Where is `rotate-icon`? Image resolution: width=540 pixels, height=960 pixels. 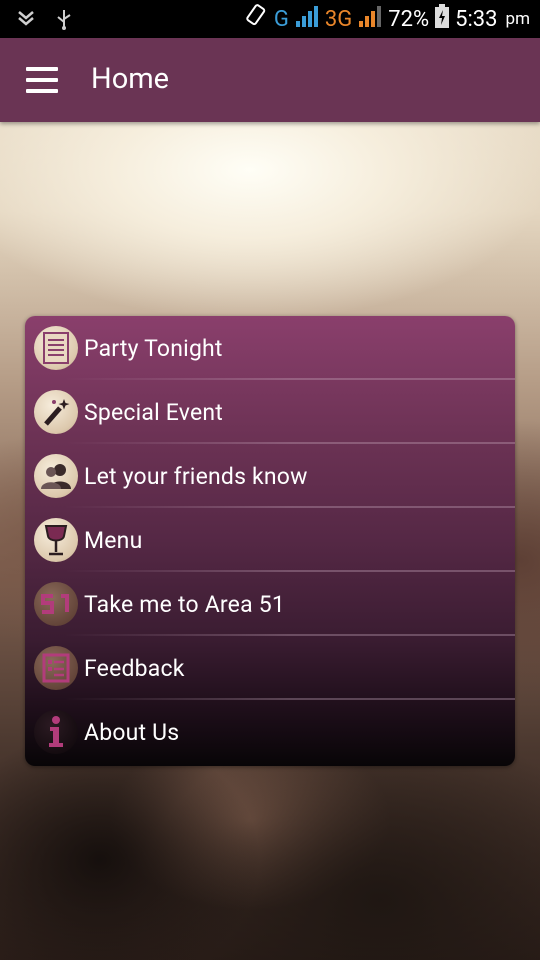
rotate-icon is located at coordinates (256, 19).